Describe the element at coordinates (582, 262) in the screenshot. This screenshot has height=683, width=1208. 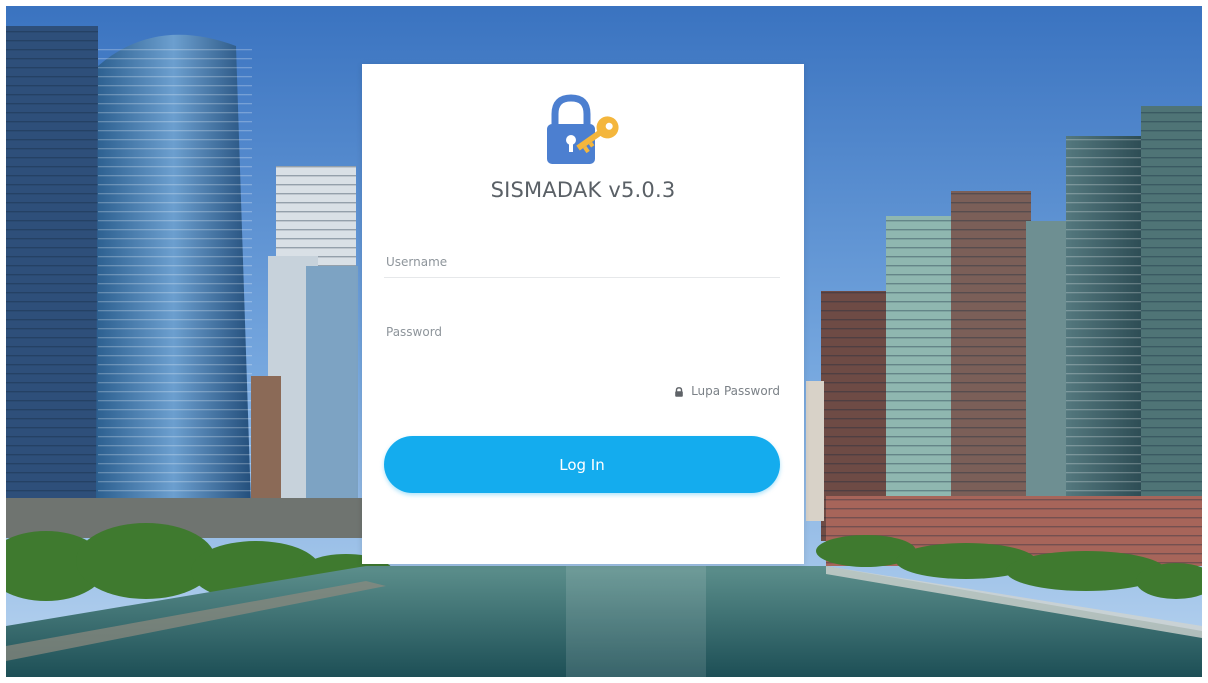
I see `username-input` at that location.